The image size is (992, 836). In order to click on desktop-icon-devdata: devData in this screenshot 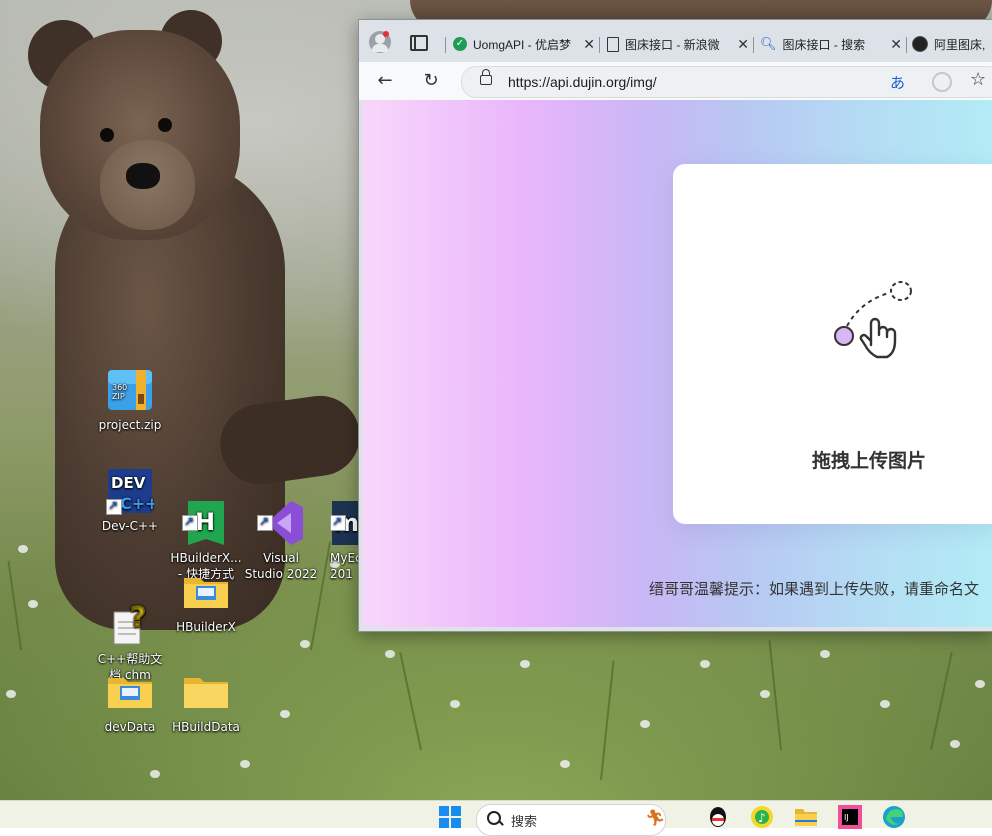, I will do `click(130, 701)`.